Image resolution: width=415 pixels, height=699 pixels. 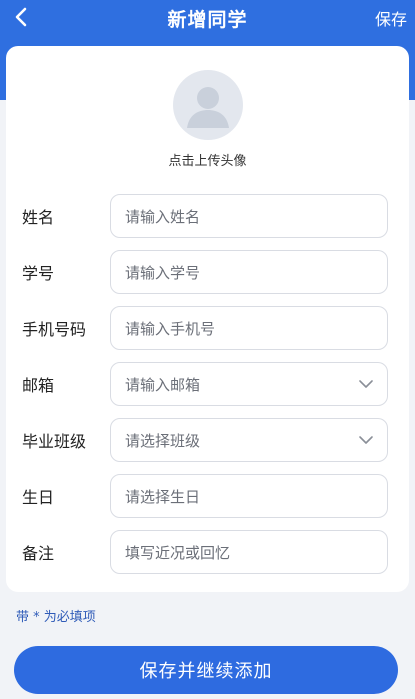 What do you see at coordinates (249, 216) in the screenshot?
I see `name-input: 请输入姓名` at bounding box center [249, 216].